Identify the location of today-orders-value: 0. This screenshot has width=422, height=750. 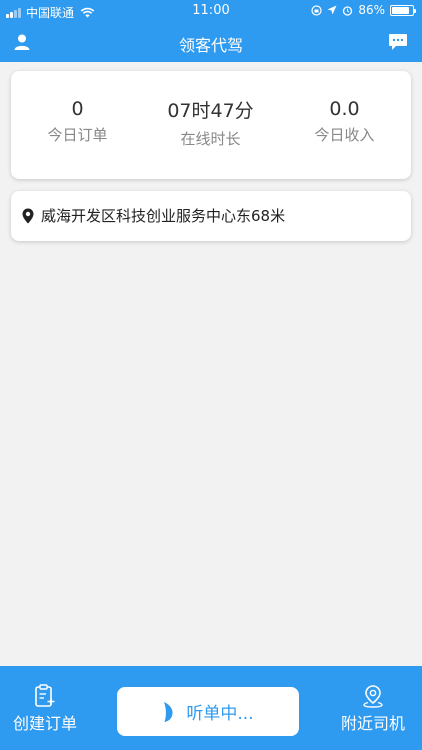
(77, 109).